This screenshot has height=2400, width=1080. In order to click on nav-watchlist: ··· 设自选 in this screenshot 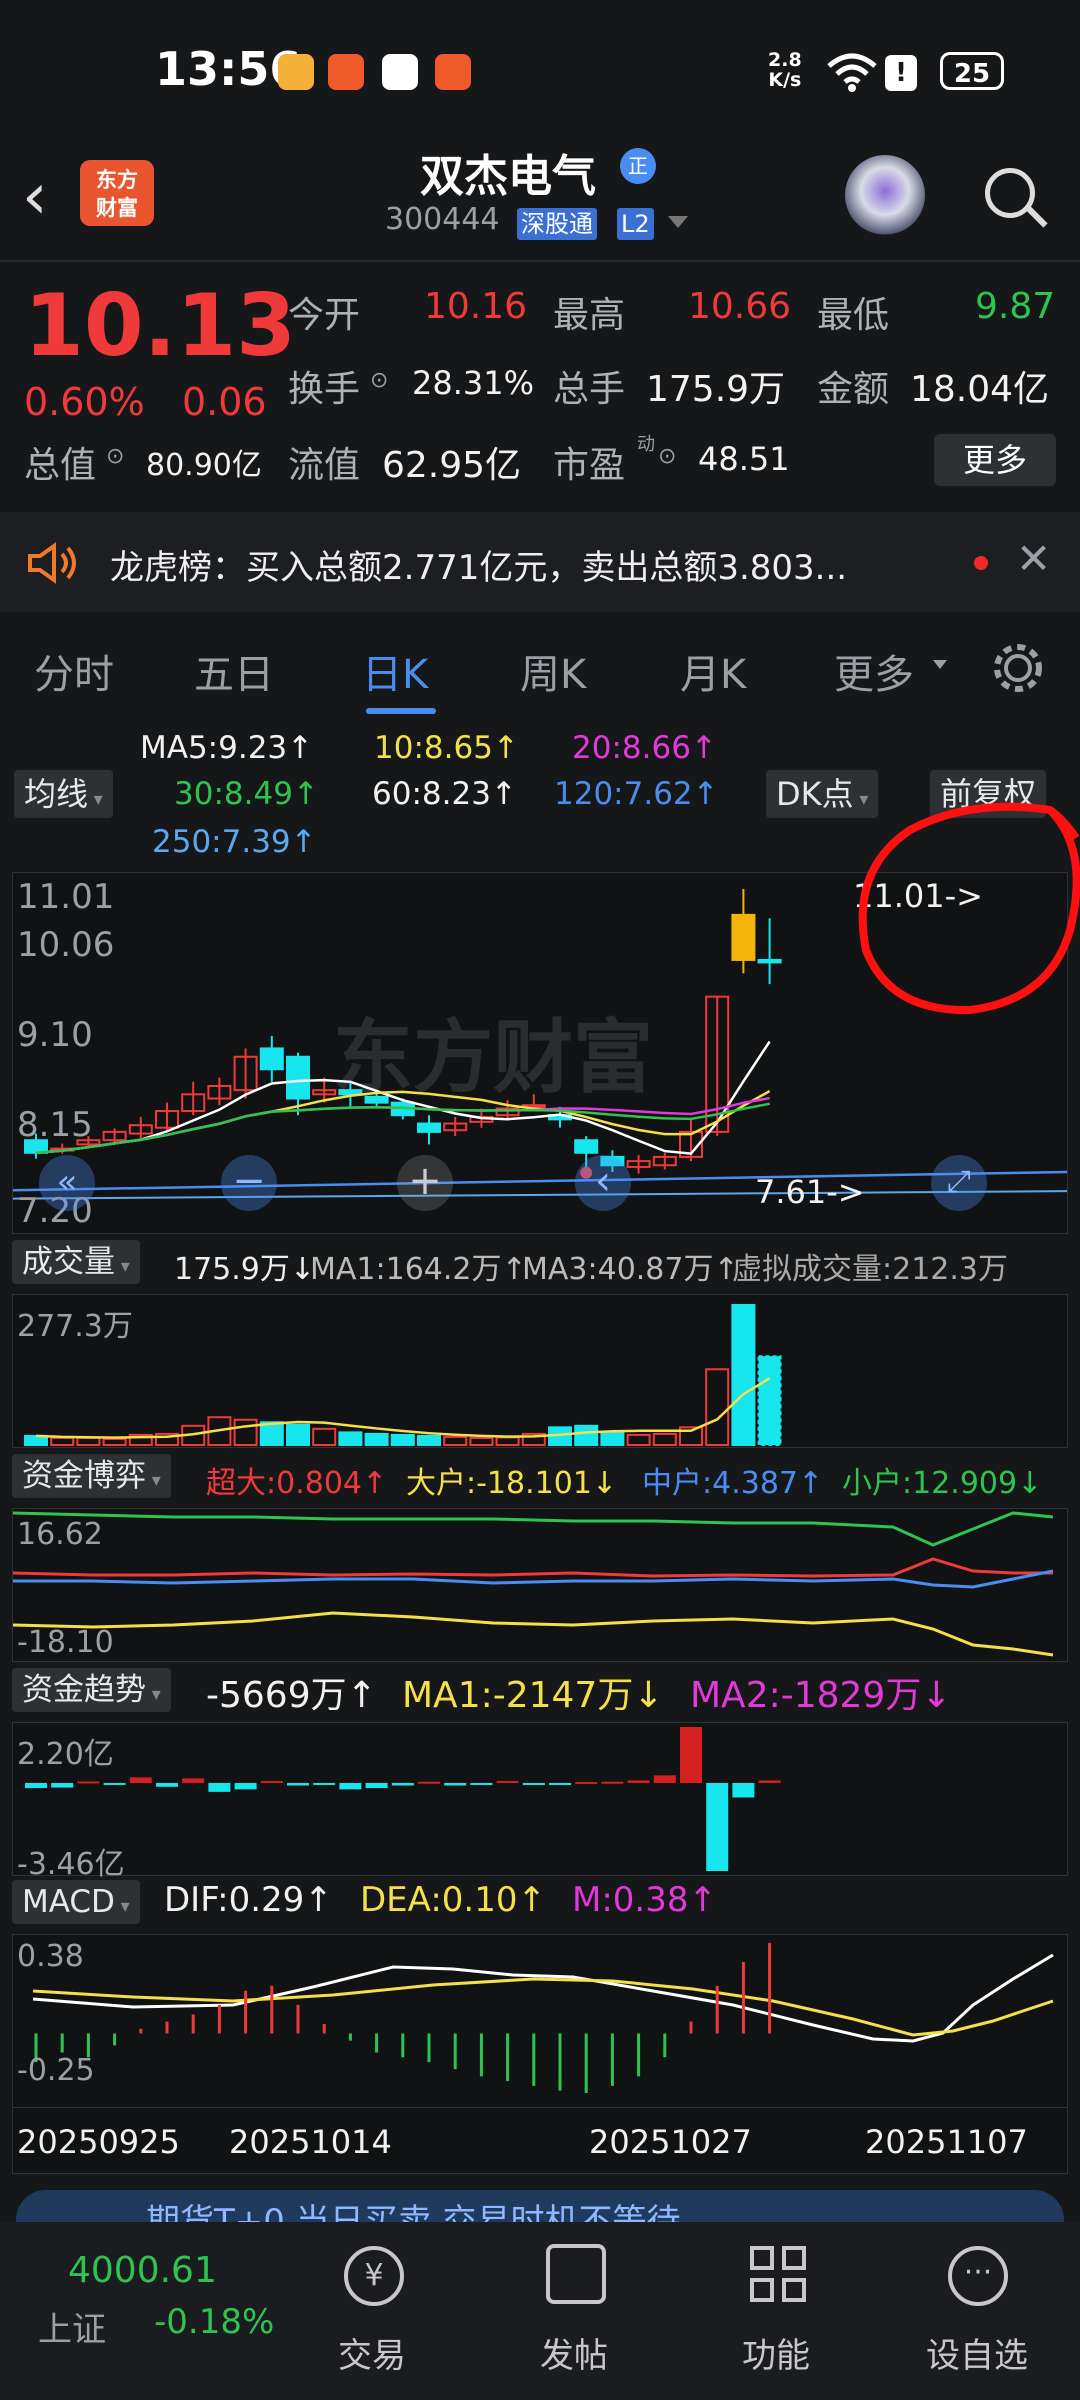, I will do `click(980, 2311)`.